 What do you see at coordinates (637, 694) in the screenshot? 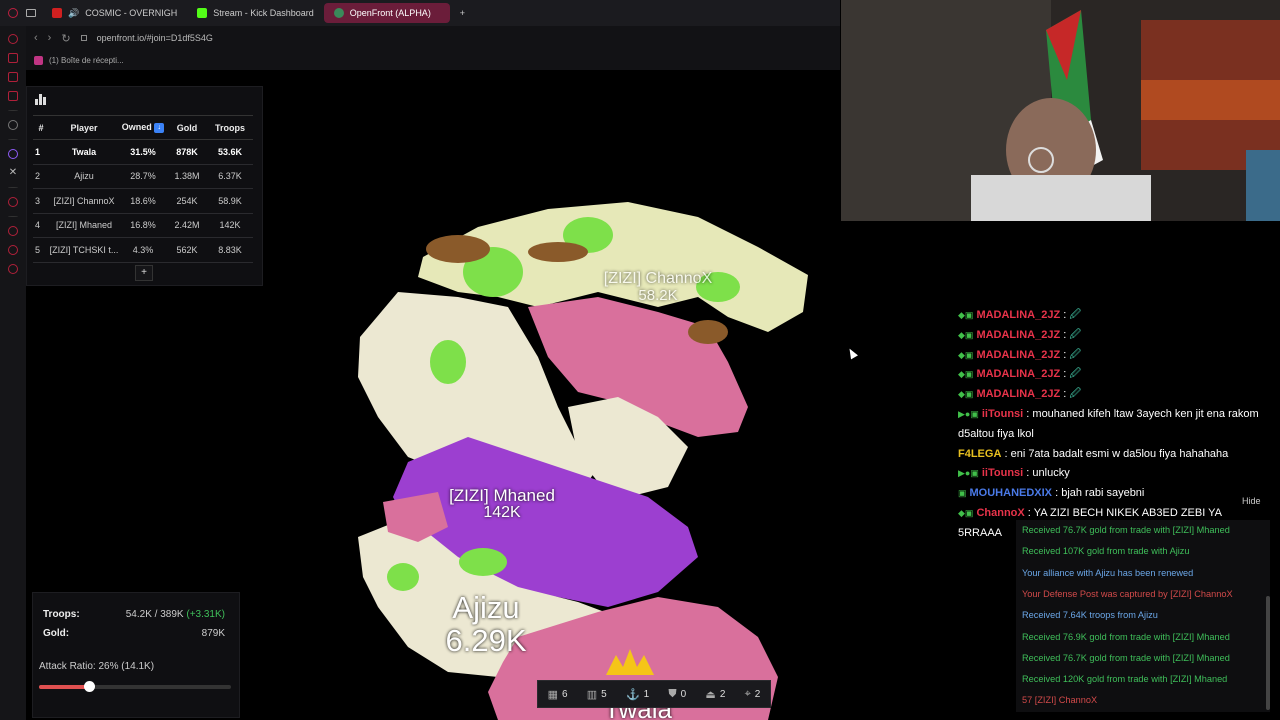
I see `build-port-button: ⚓ 1` at bounding box center [637, 694].